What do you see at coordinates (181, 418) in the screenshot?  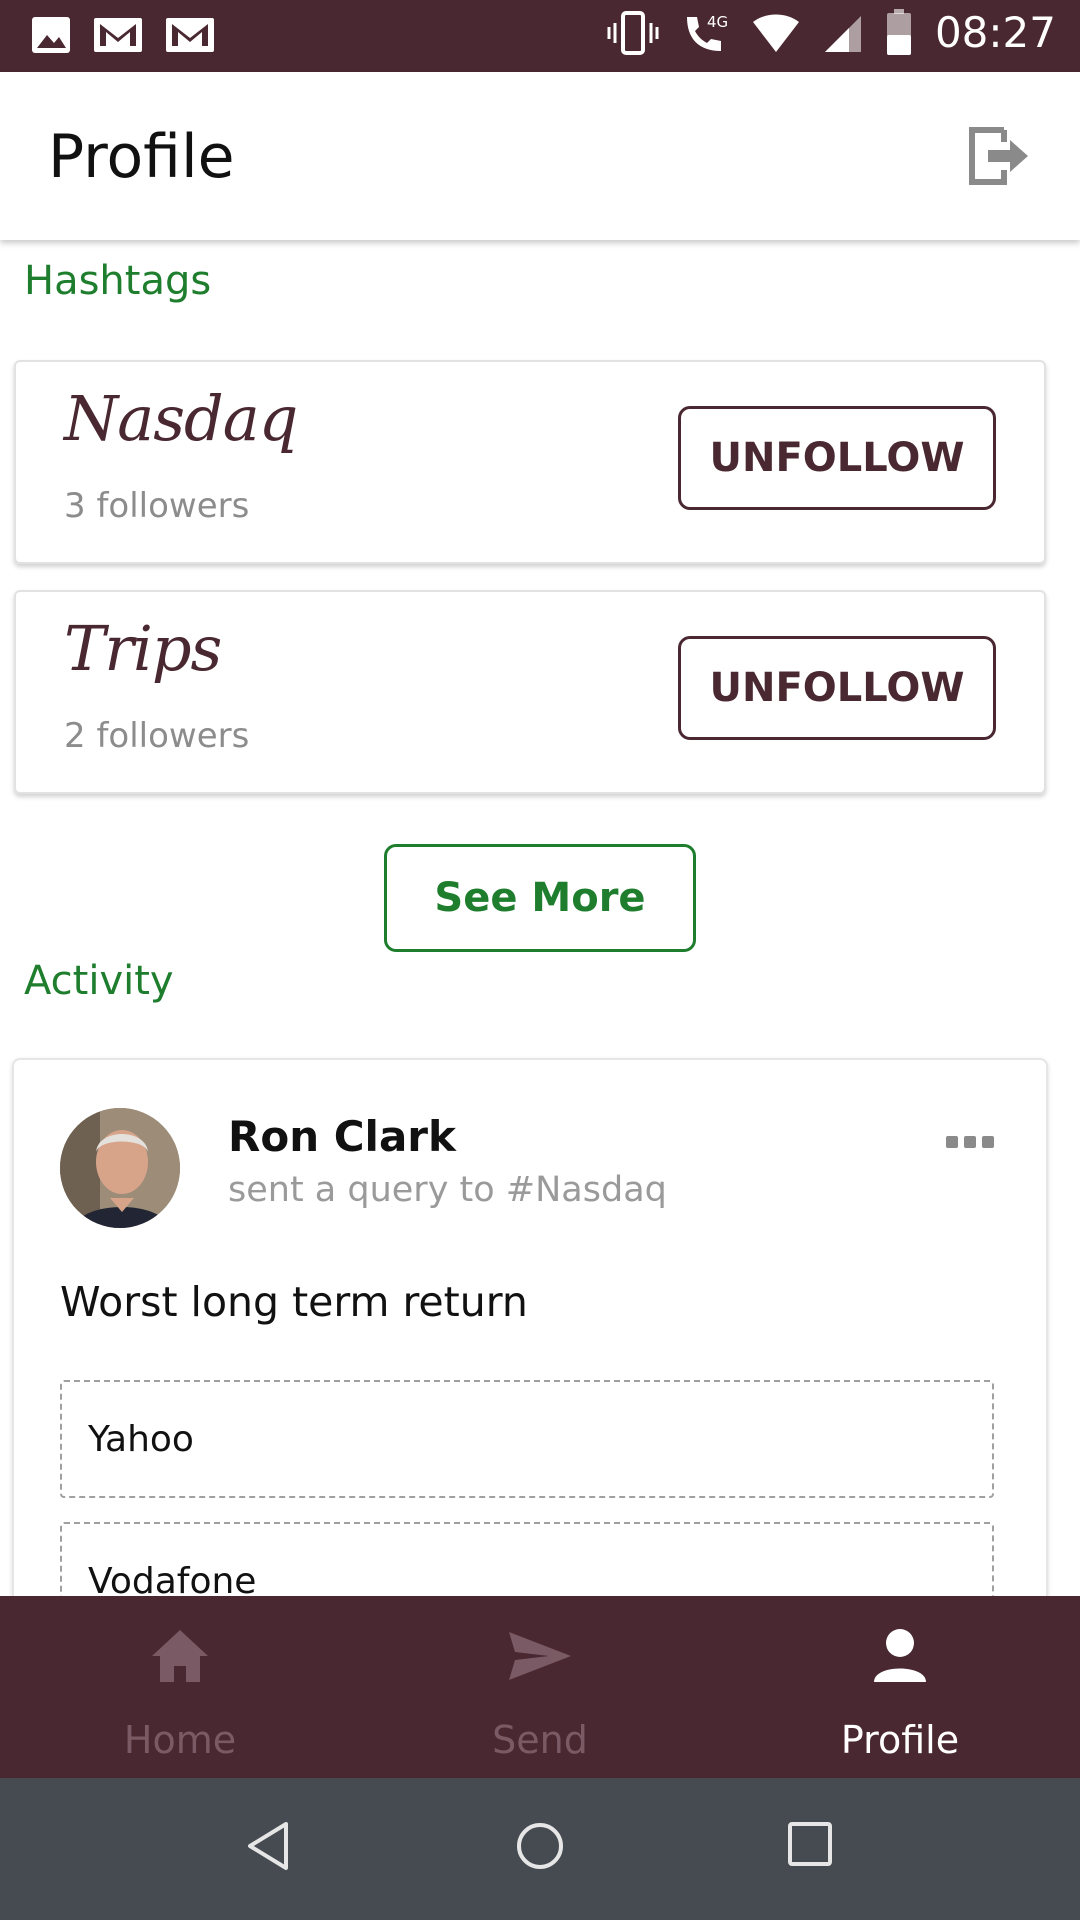 I see `hashtag-name: Nasdaq` at bounding box center [181, 418].